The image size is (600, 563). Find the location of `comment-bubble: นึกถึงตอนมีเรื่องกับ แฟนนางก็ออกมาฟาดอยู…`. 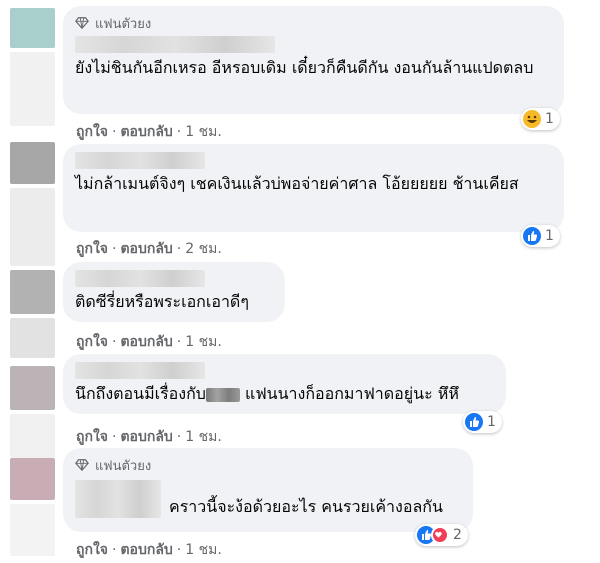

comment-bubble: นึกถึงตอนมีเรื่องกับ แฟนนางก็ออกมาฟาดอยู… is located at coordinates (284, 384).